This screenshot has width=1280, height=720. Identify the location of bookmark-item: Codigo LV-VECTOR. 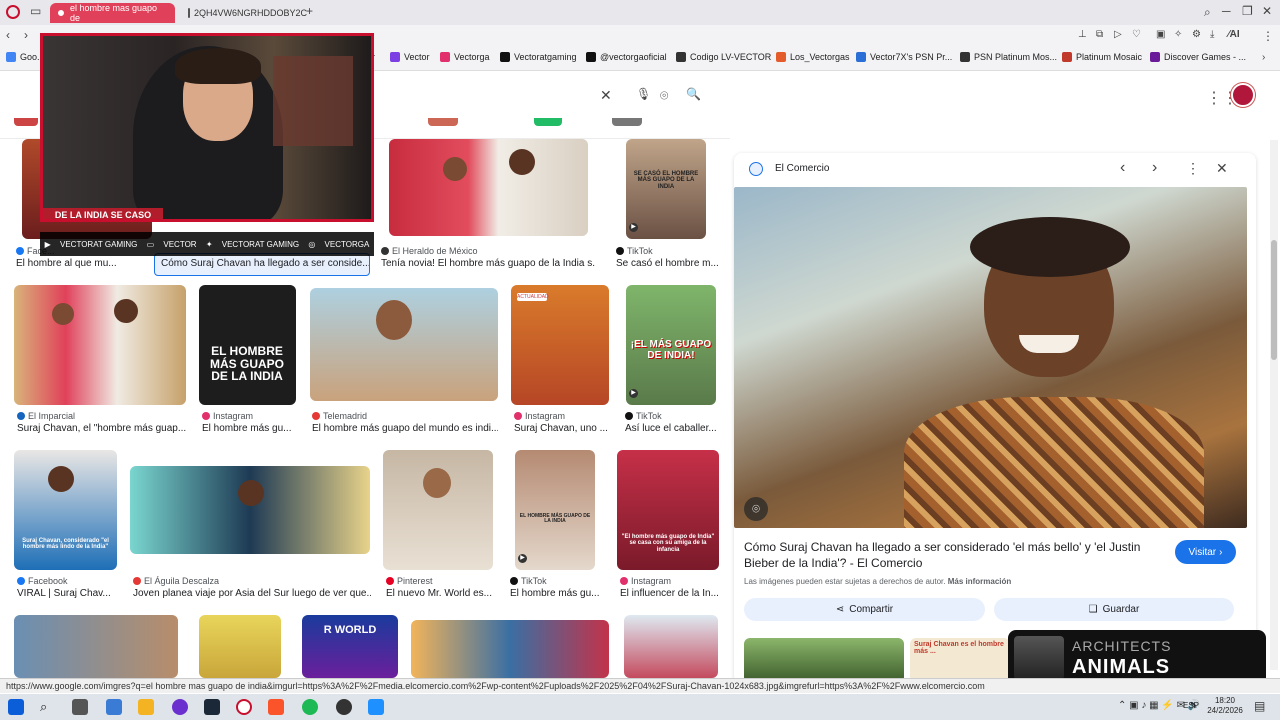
(723, 57).